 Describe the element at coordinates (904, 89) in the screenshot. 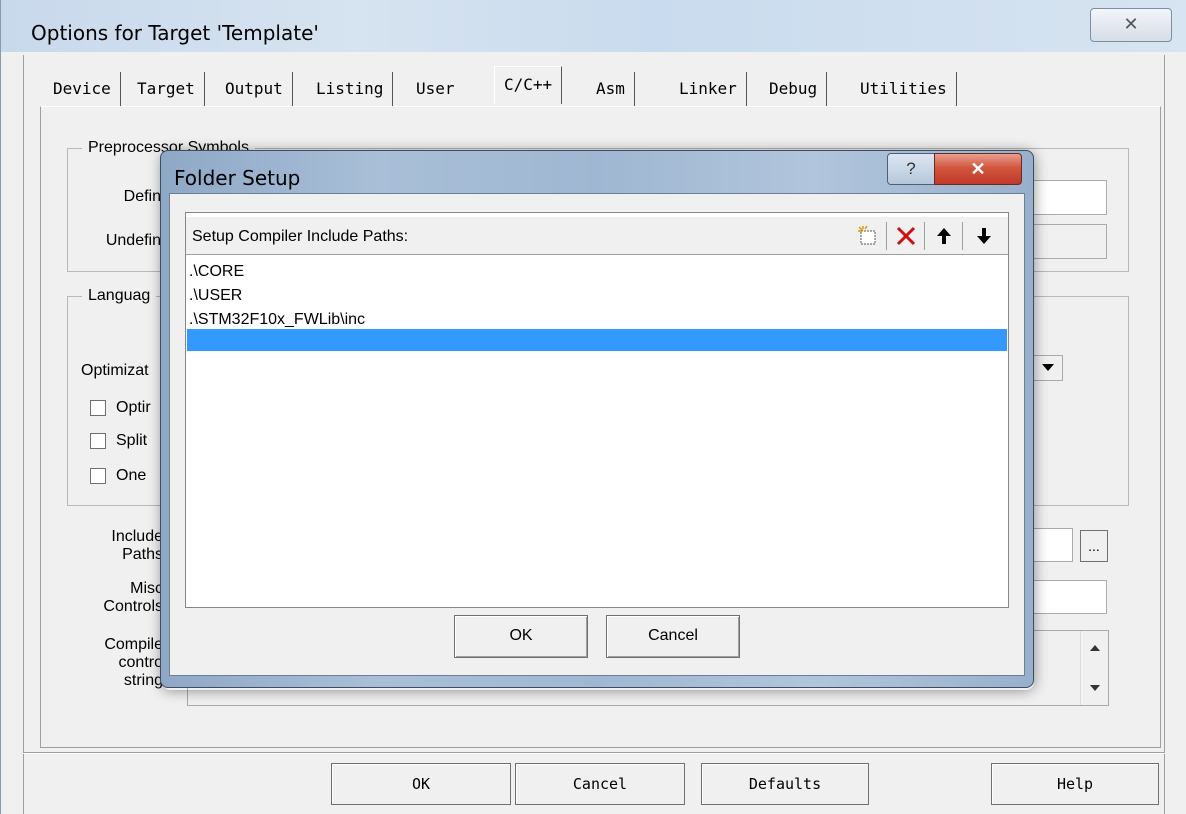

I see `tab-utilities: Utilities` at that location.